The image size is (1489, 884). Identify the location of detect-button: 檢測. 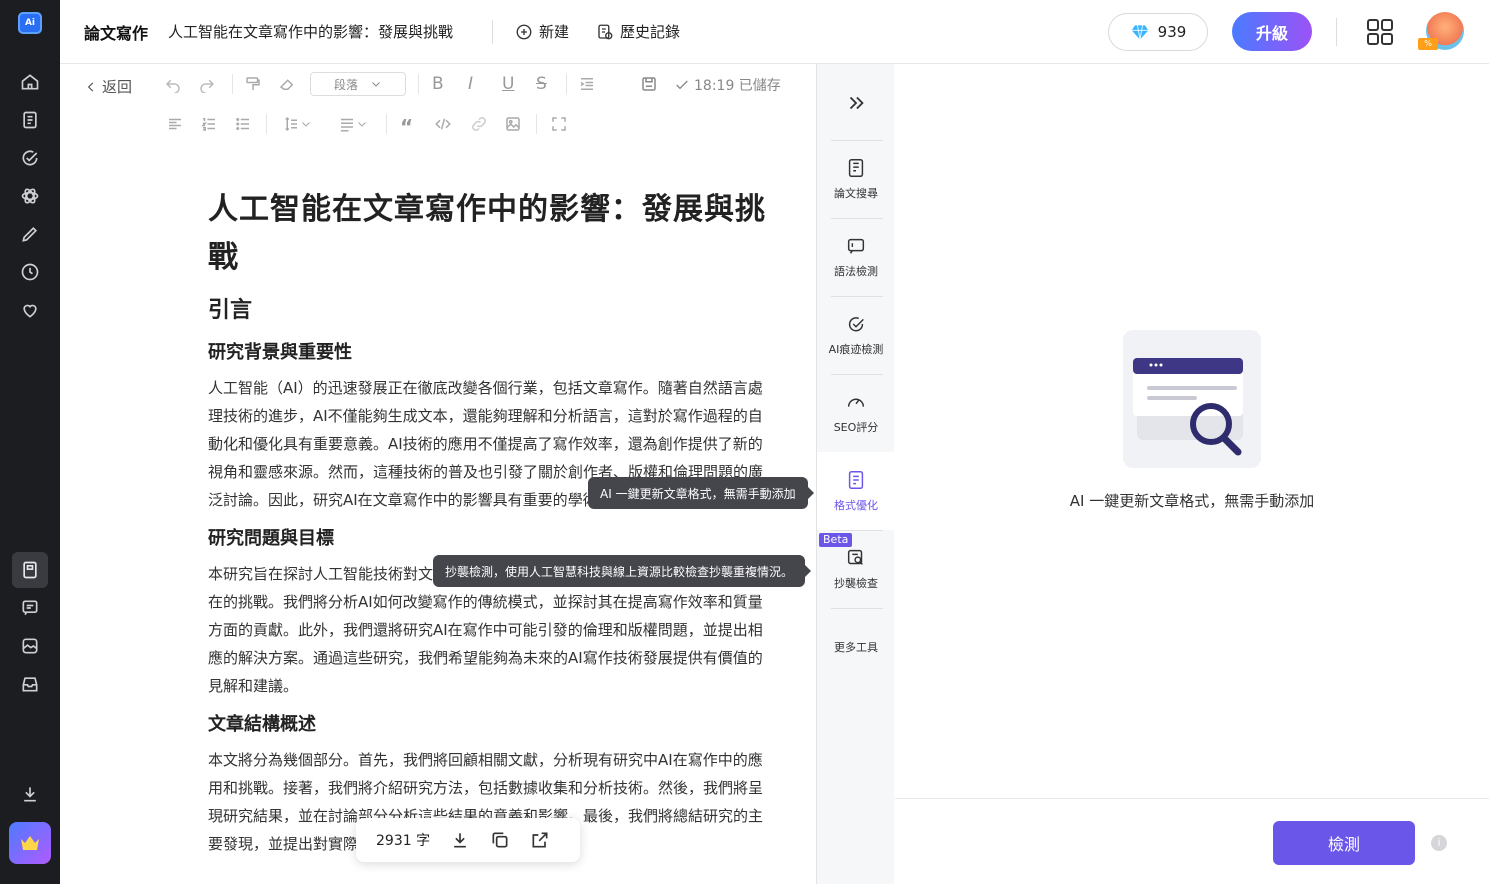
(1344, 843).